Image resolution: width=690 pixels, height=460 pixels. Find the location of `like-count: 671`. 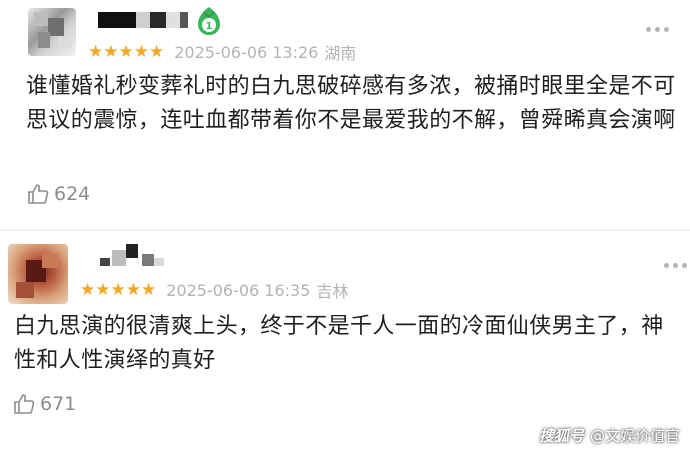

like-count: 671 is located at coordinates (58, 404).